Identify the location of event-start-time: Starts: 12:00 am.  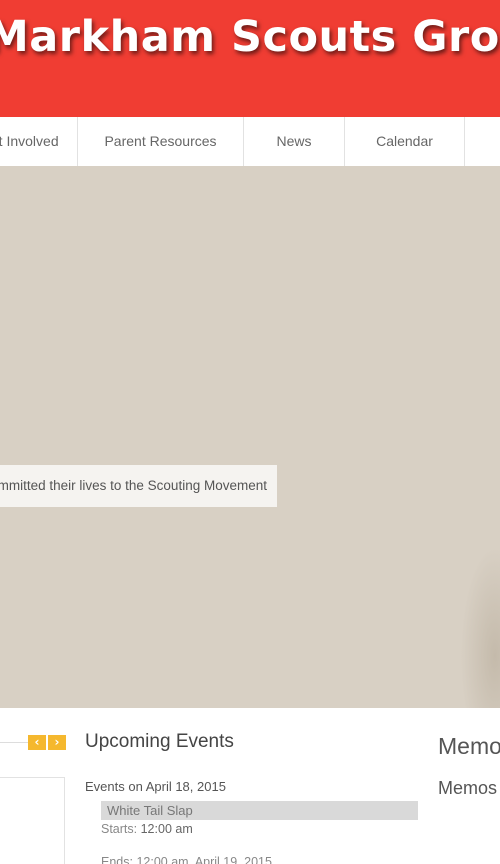
(147, 829).